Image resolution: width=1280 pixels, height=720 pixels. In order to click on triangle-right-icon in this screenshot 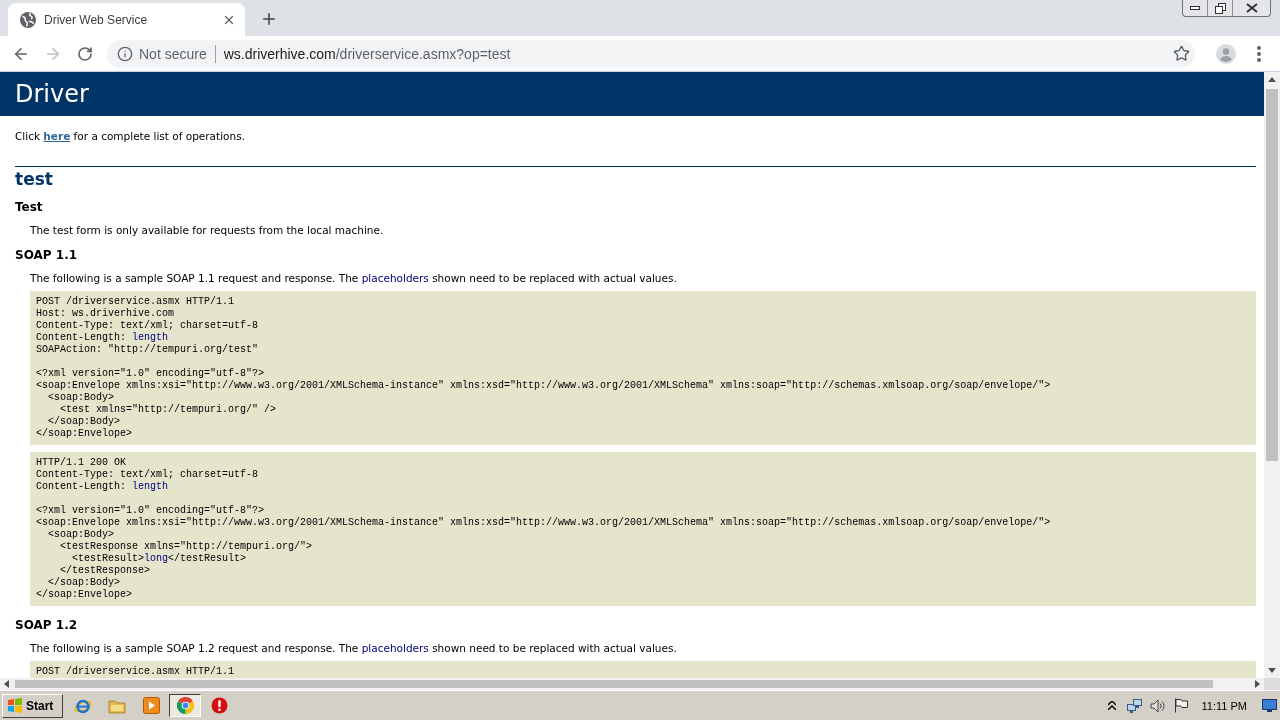, I will do `click(1257, 684)`.